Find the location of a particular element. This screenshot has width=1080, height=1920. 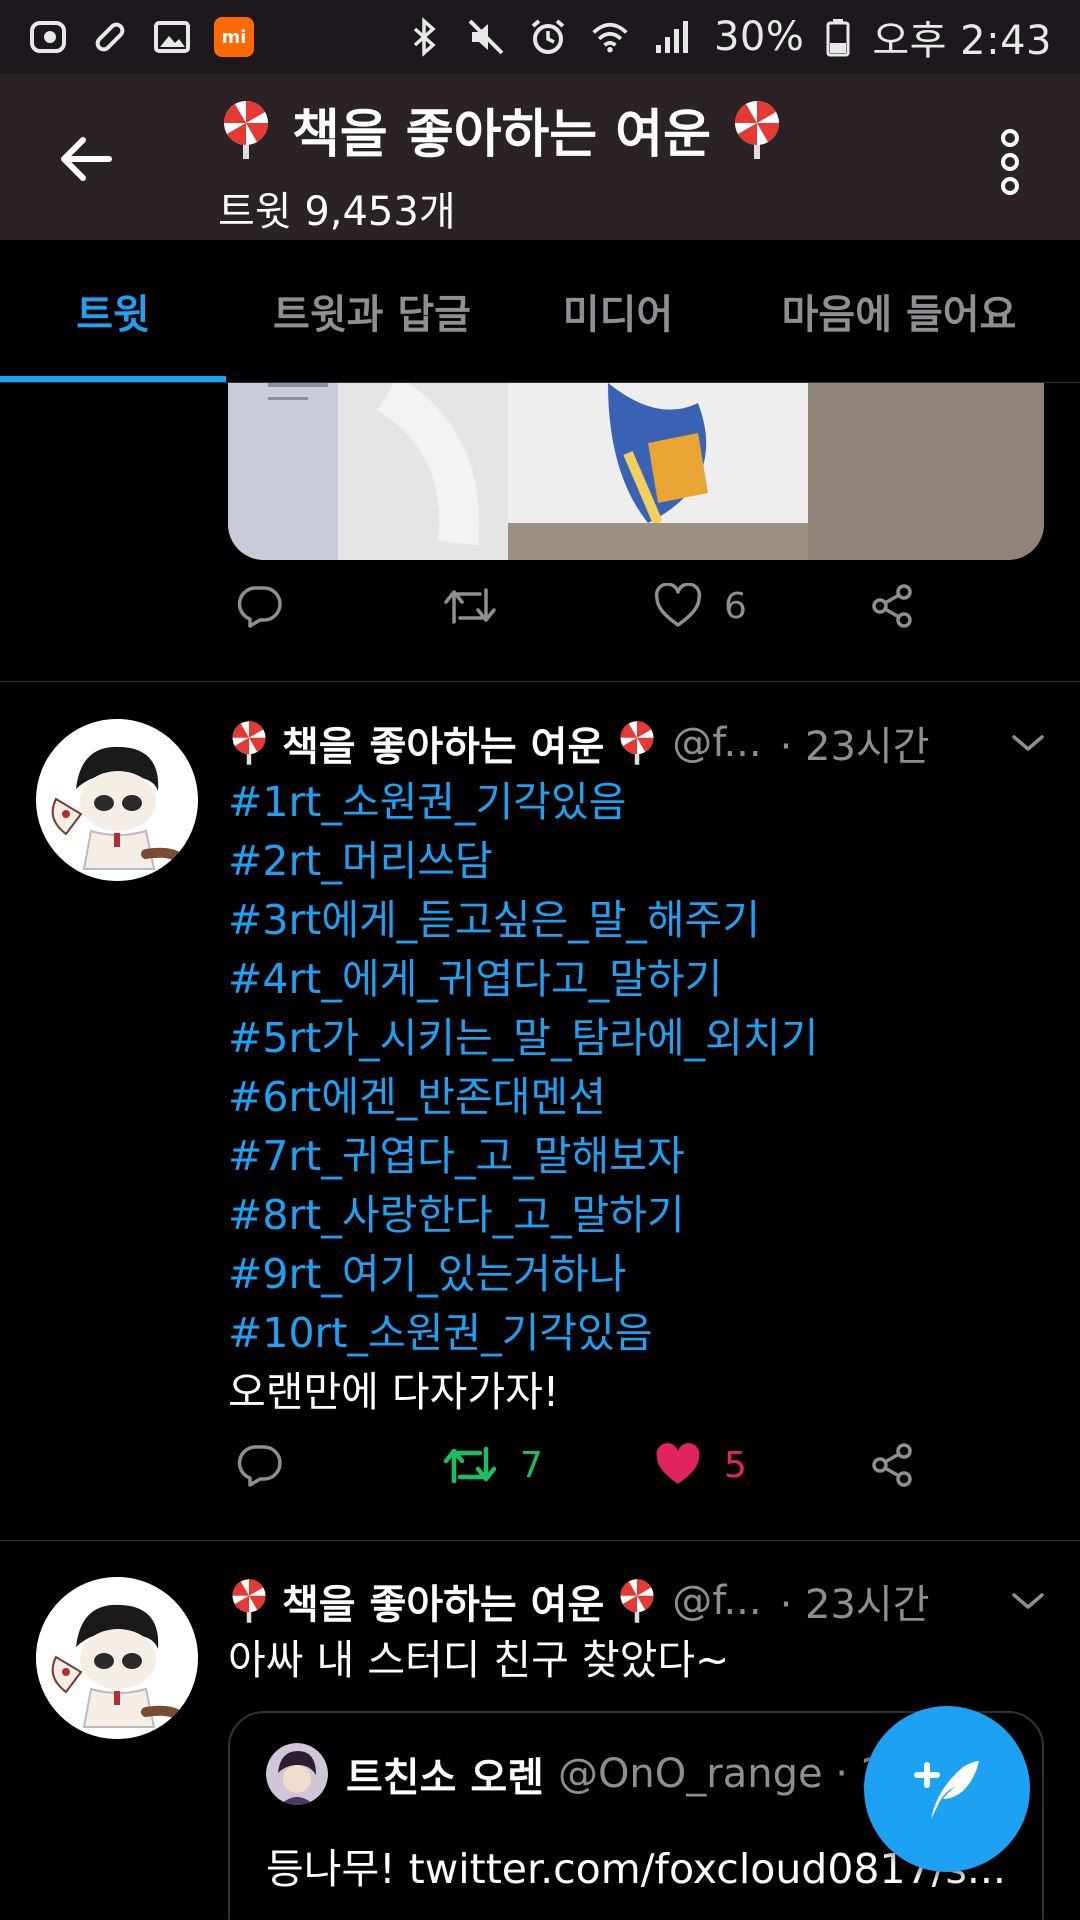

bluetooth-icon is located at coordinates (424, 37).